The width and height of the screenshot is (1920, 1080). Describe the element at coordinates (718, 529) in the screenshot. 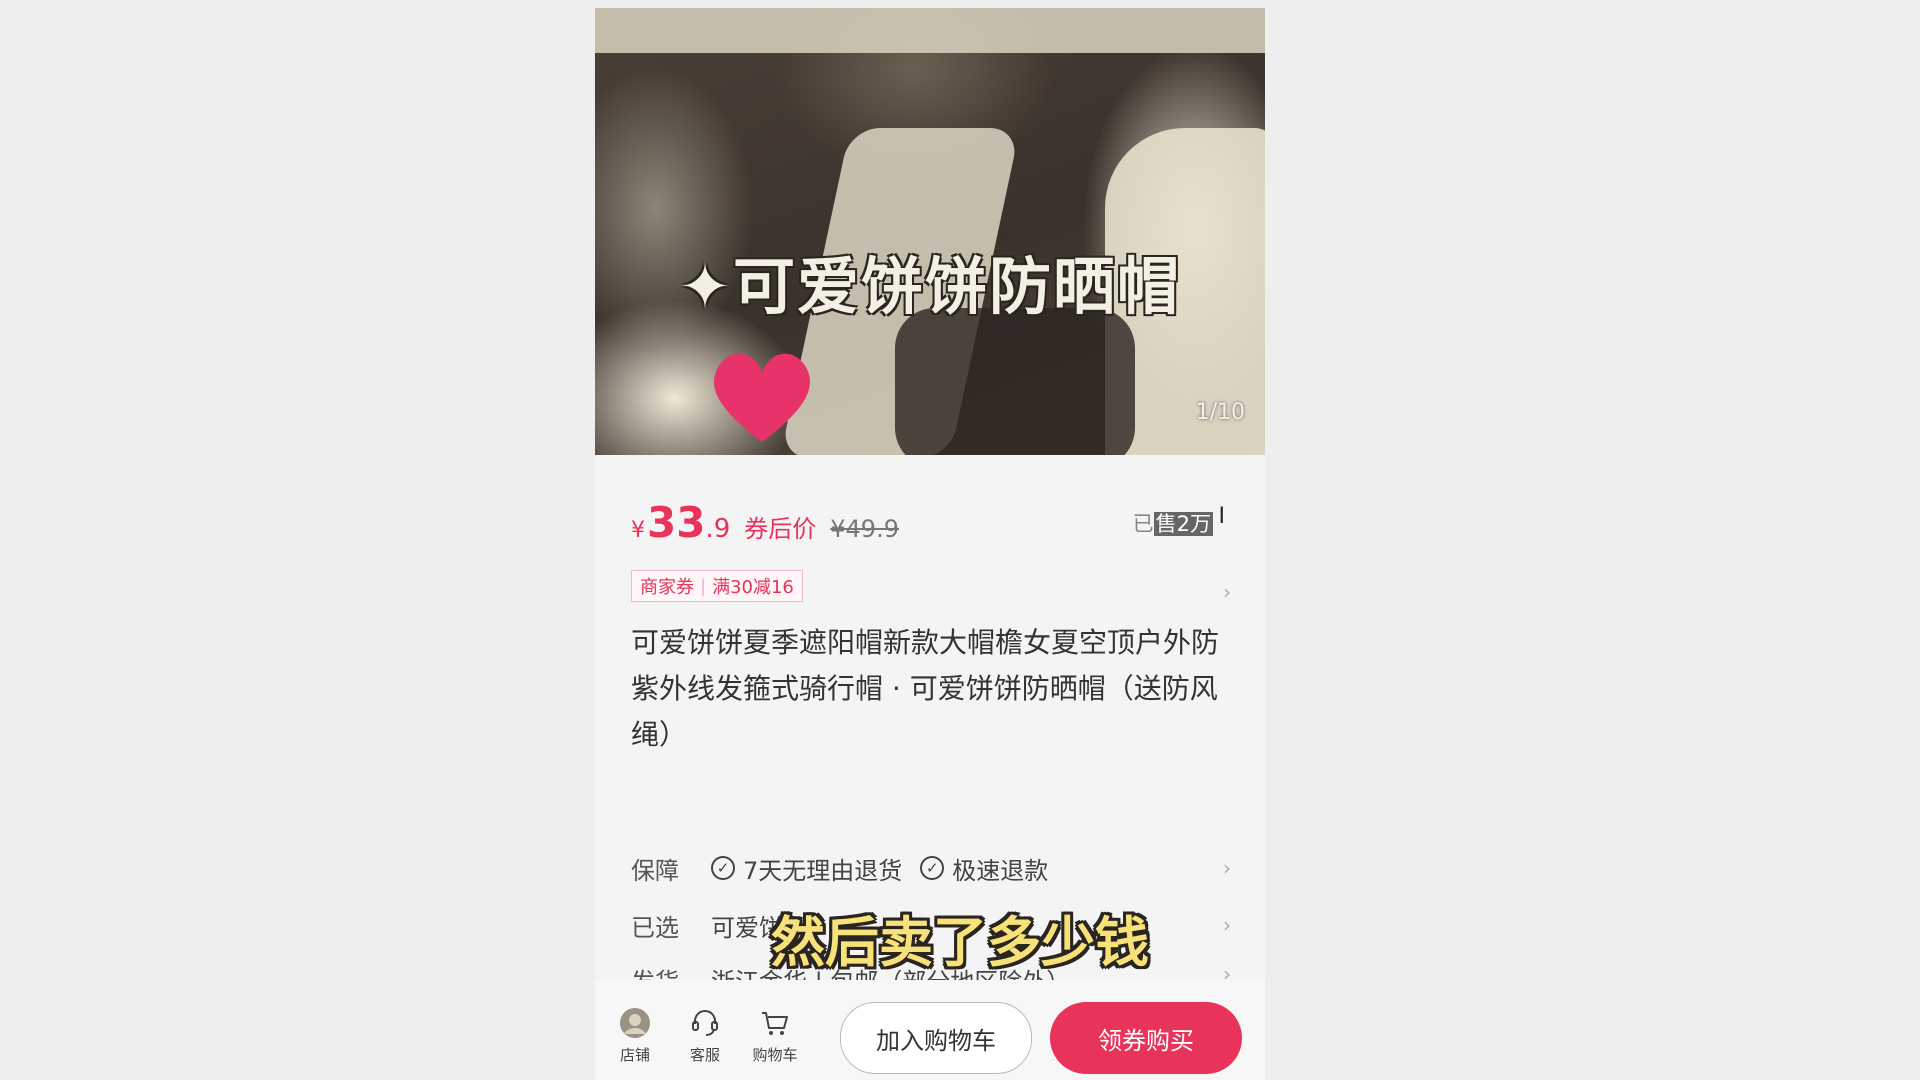

I see `price-decimal: .9` at that location.